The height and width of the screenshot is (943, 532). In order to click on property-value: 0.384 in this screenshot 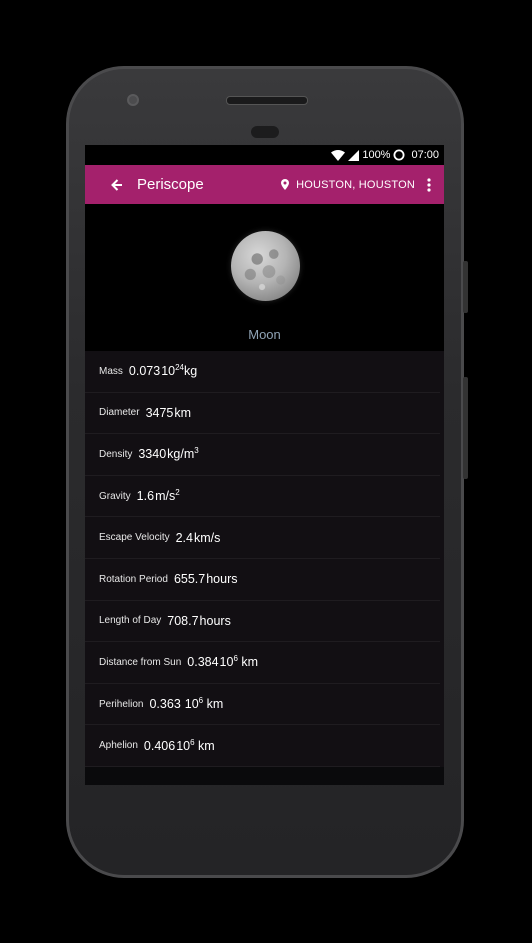, I will do `click(203, 662)`.